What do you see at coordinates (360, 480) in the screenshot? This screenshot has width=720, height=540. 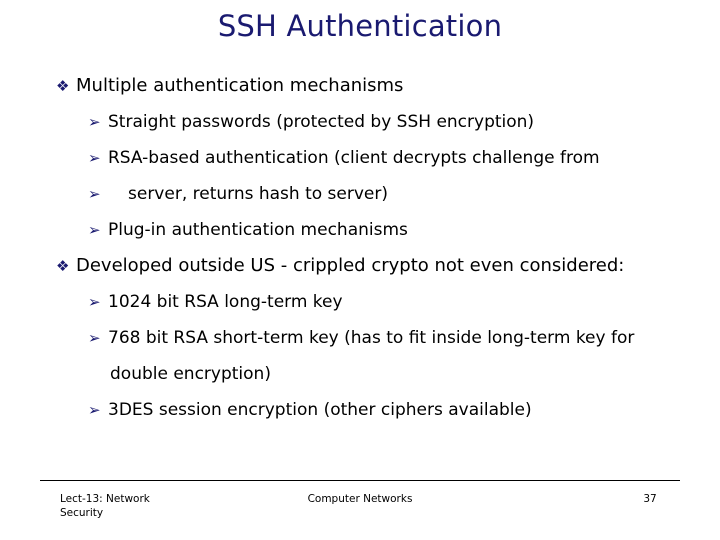 I see `footer-divider` at bounding box center [360, 480].